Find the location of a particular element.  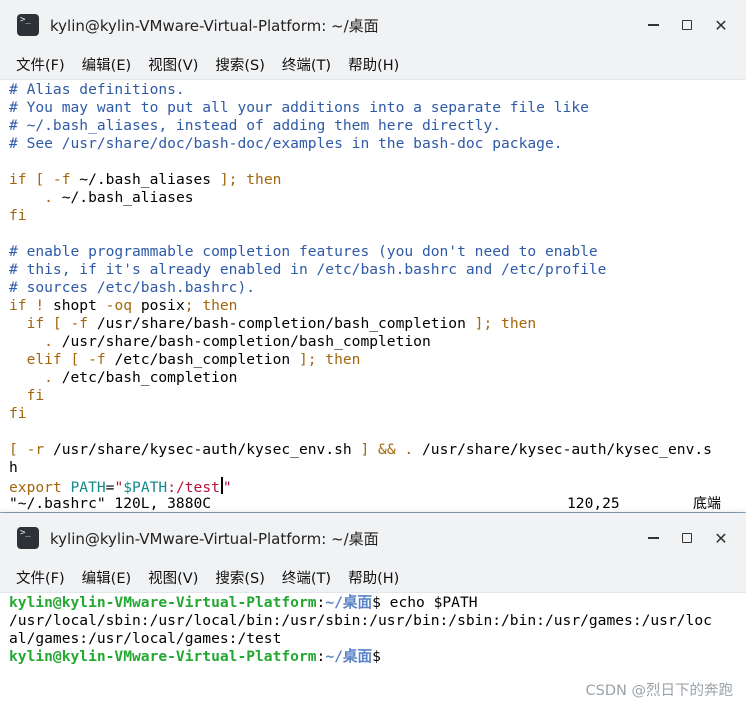

code-line: elif [ -f /etc/bash_completion ]; then is located at coordinates (377, 360).